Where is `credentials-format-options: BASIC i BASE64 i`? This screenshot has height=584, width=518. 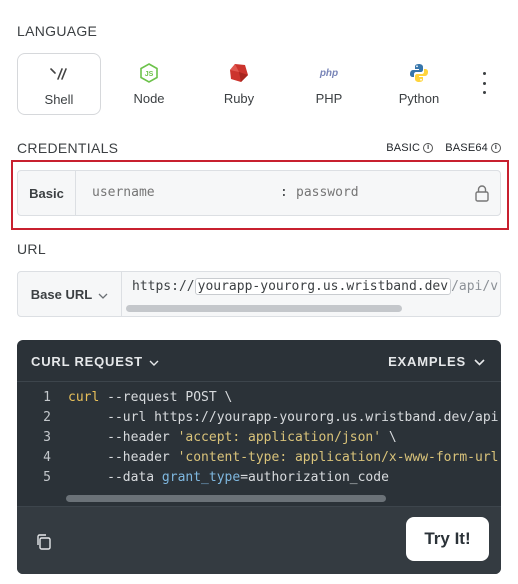
credentials-format-options: BASIC i BASE64 i is located at coordinates (443, 148).